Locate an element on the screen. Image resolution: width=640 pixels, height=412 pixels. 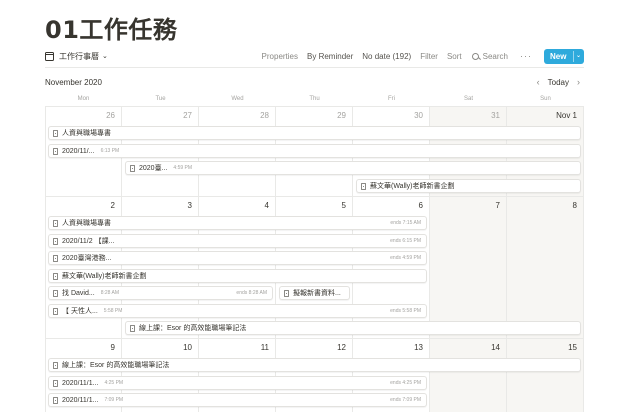
day-cell: 8 is located at coordinates (545, 267).